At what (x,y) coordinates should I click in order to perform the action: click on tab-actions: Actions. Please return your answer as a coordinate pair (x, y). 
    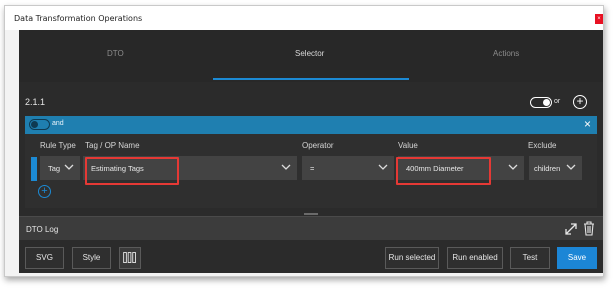
    Looking at the image, I should click on (506, 53).